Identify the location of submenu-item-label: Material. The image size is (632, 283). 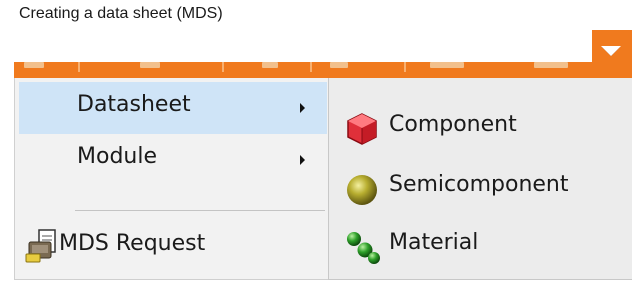
(434, 242).